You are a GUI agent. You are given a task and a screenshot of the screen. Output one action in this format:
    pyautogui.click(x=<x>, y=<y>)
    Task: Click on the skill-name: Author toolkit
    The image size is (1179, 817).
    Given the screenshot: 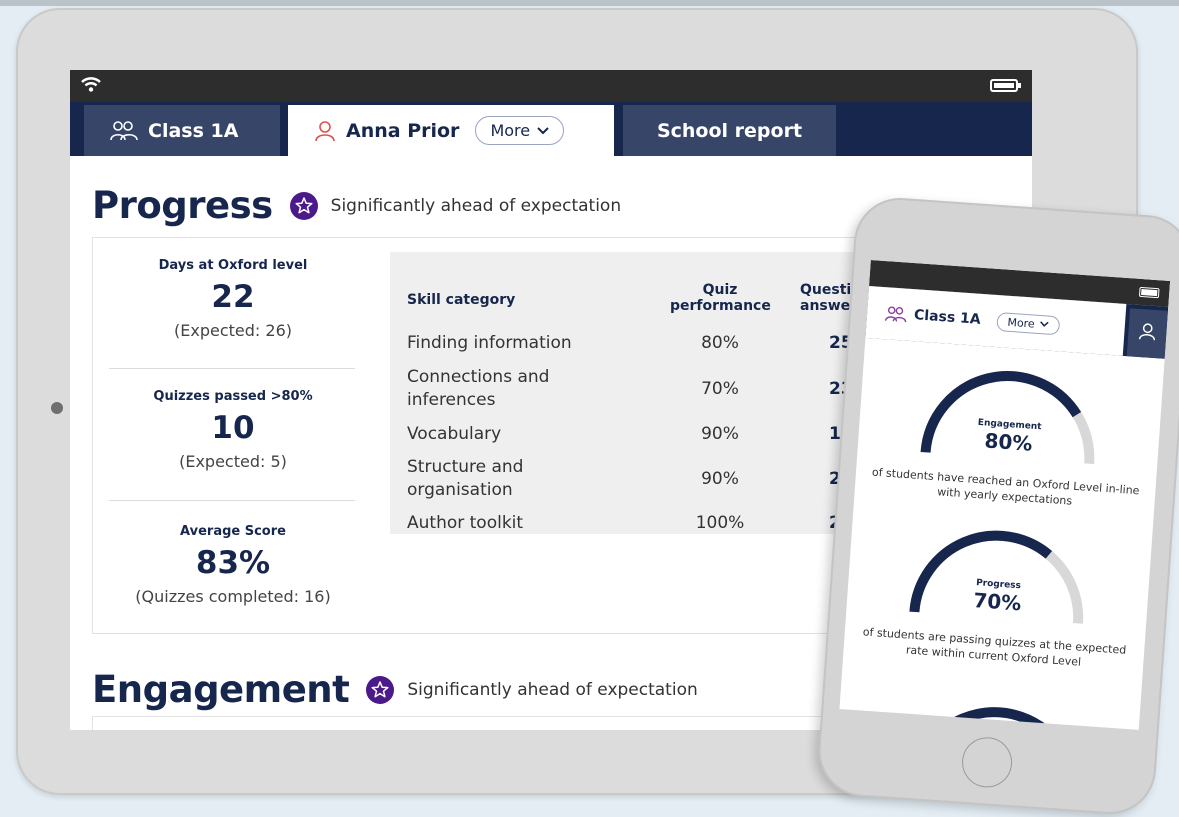 What is the action you would take?
    pyautogui.click(x=465, y=523)
    